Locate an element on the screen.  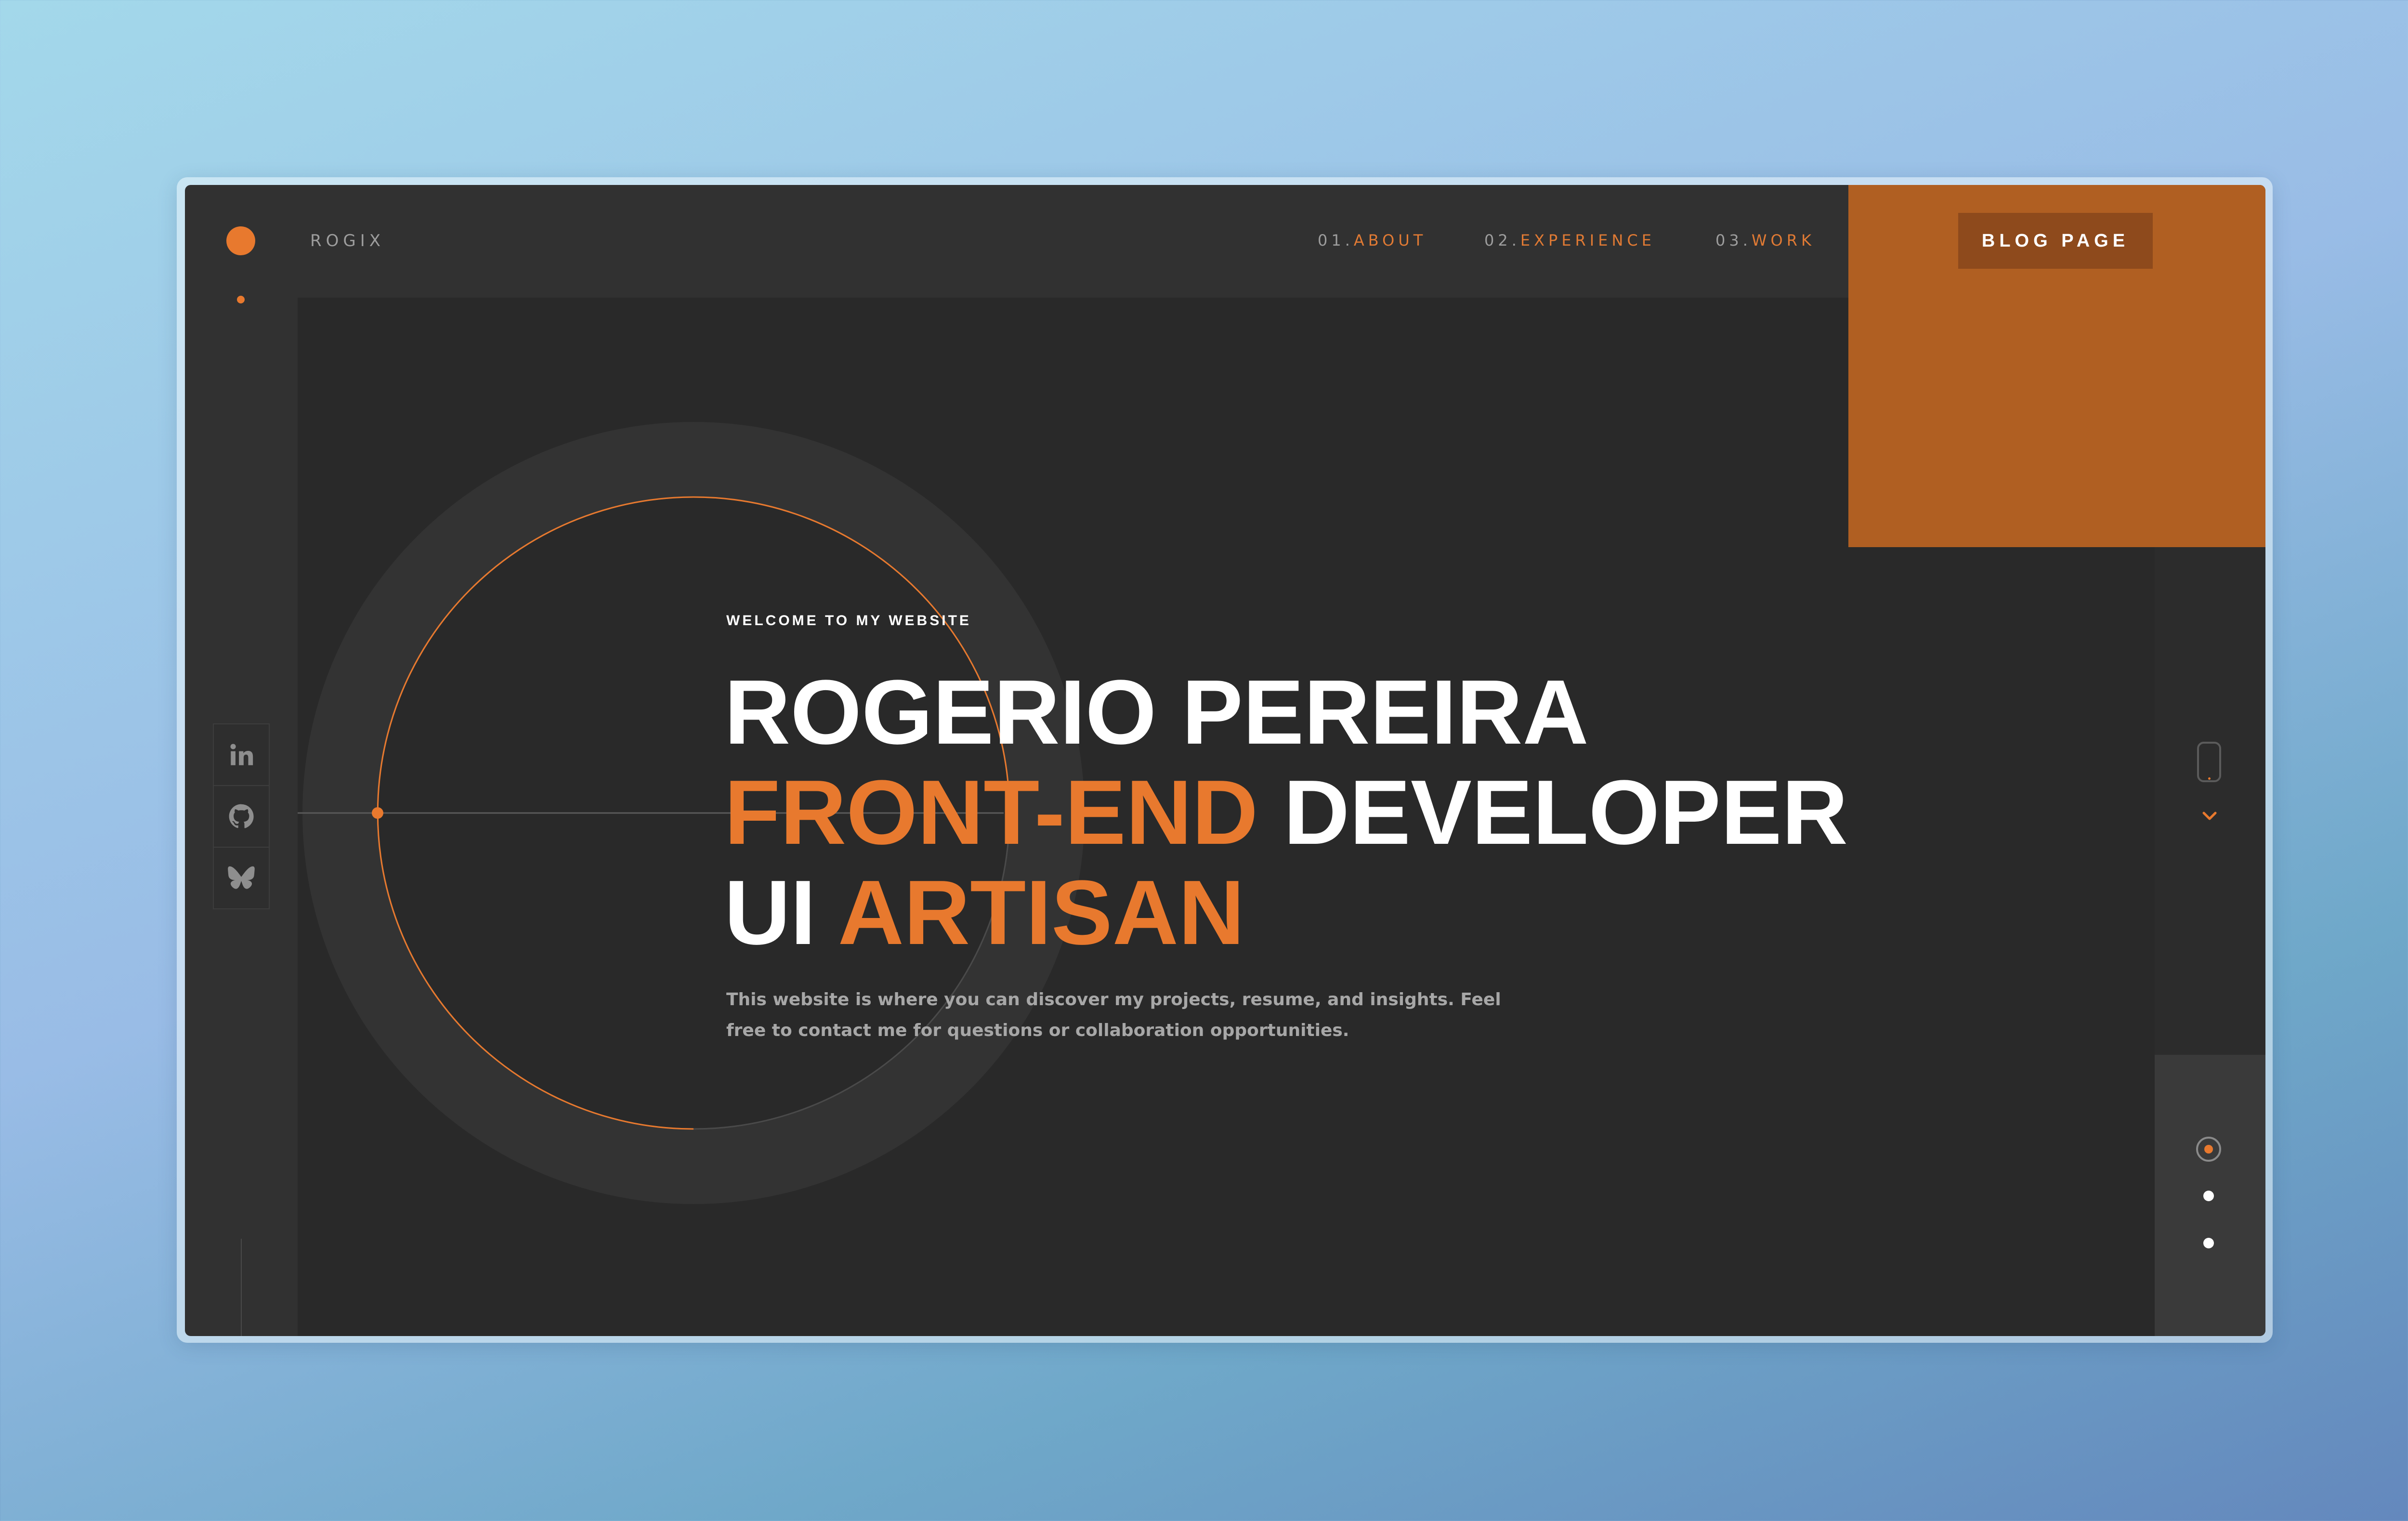
nav-link-work: 03.WORK is located at coordinates (1765, 240).